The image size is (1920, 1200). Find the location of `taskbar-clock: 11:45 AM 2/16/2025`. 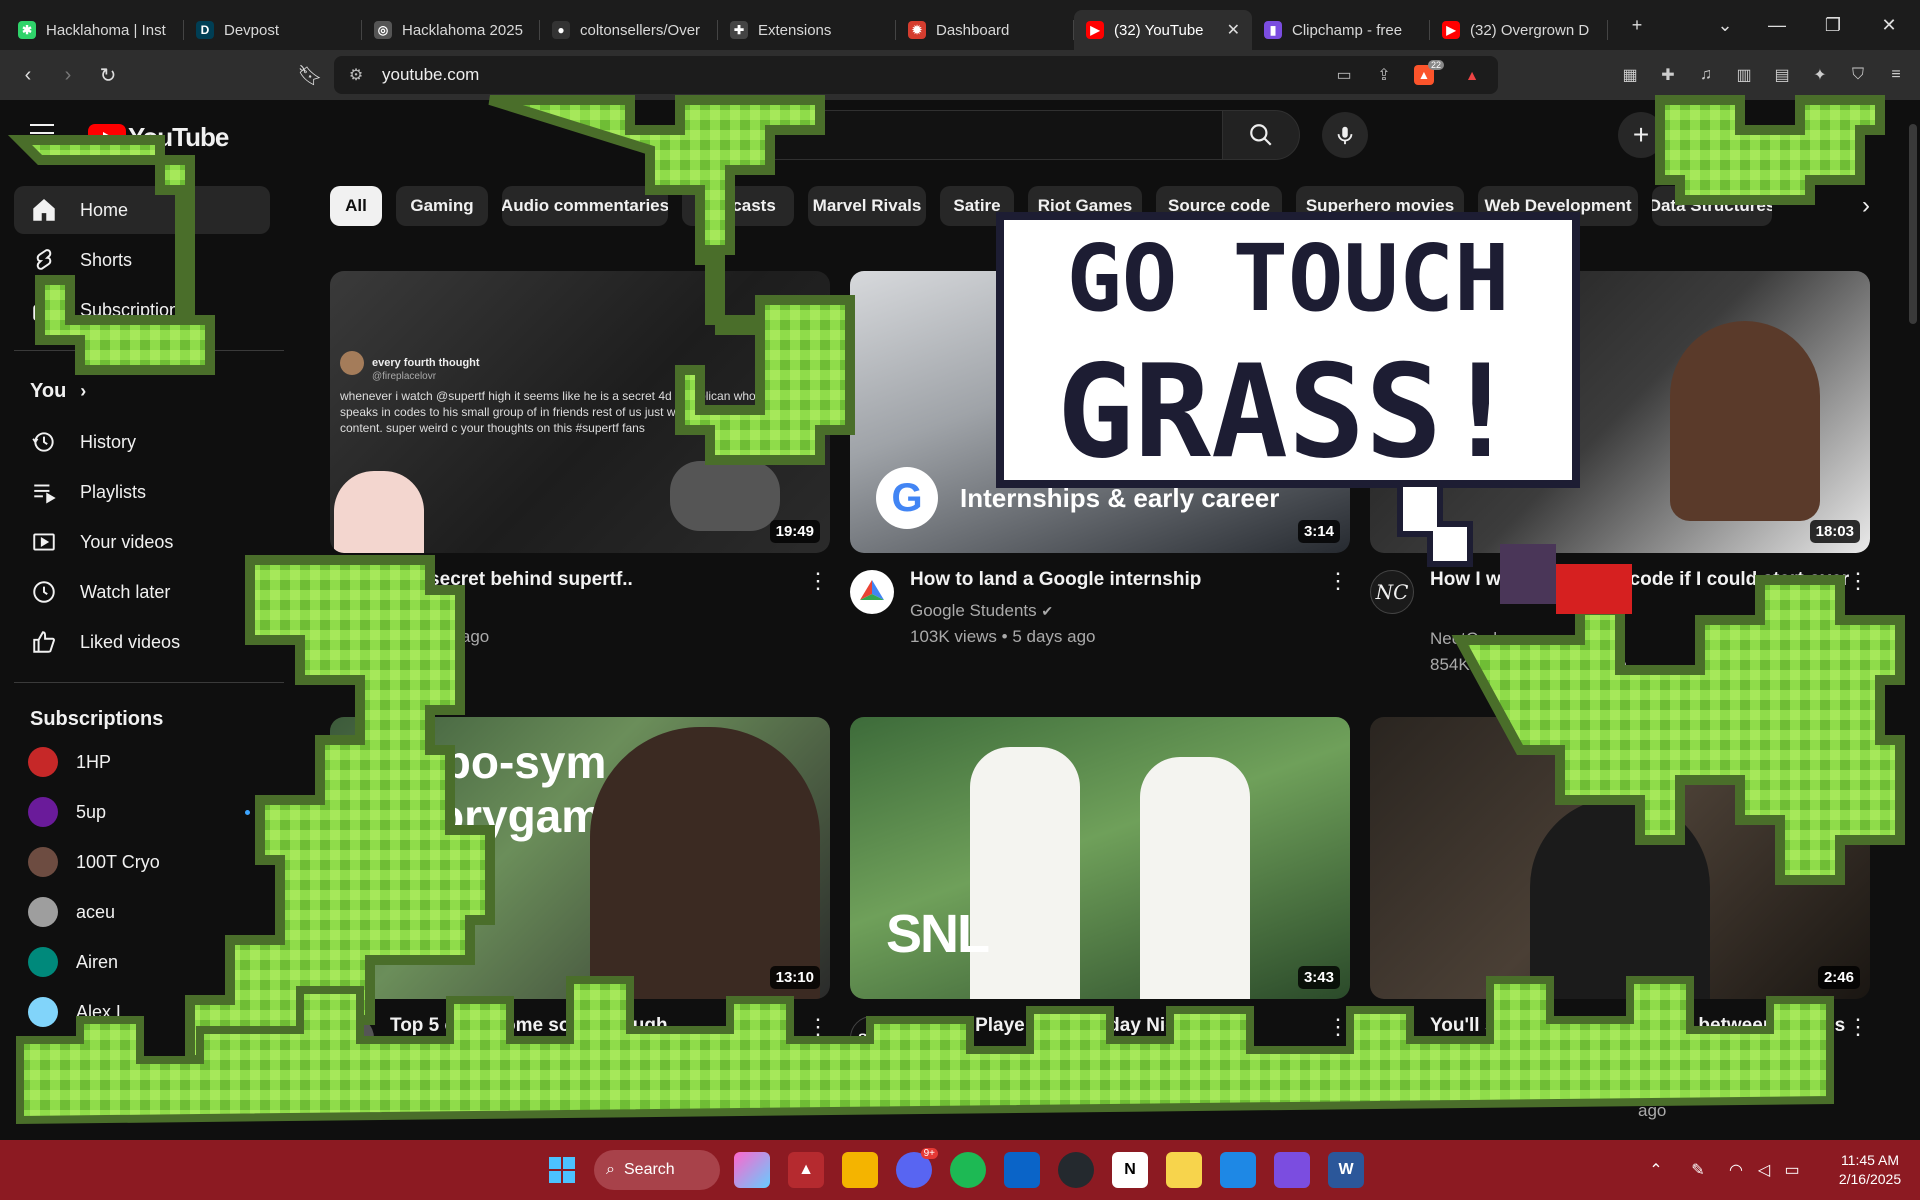

taskbar-clock: 11:45 AM 2/16/2025 is located at coordinates (1870, 1170).